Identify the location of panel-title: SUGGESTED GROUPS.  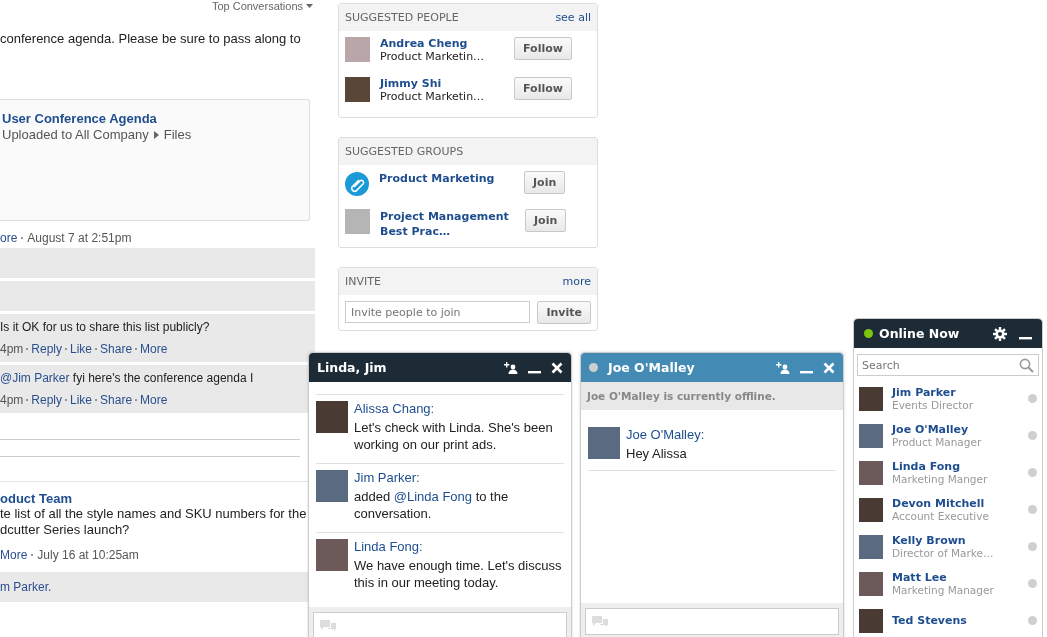
(404, 151).